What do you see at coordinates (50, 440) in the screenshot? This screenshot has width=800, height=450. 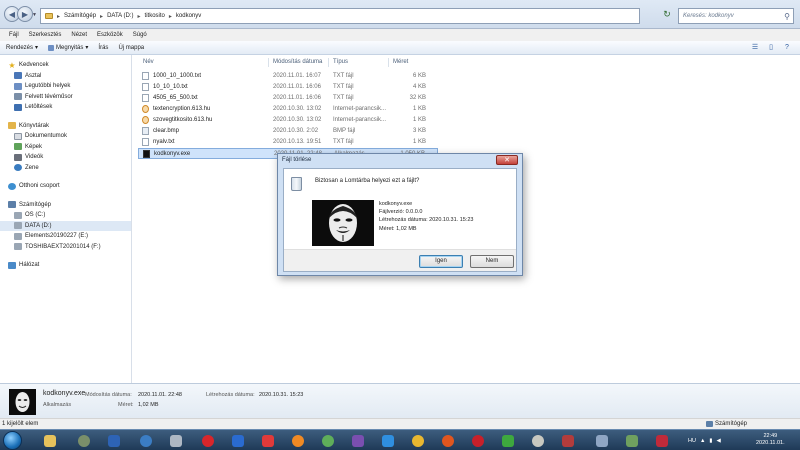 I see `explorer-taskbar-button` at bounding box center [50, 440].